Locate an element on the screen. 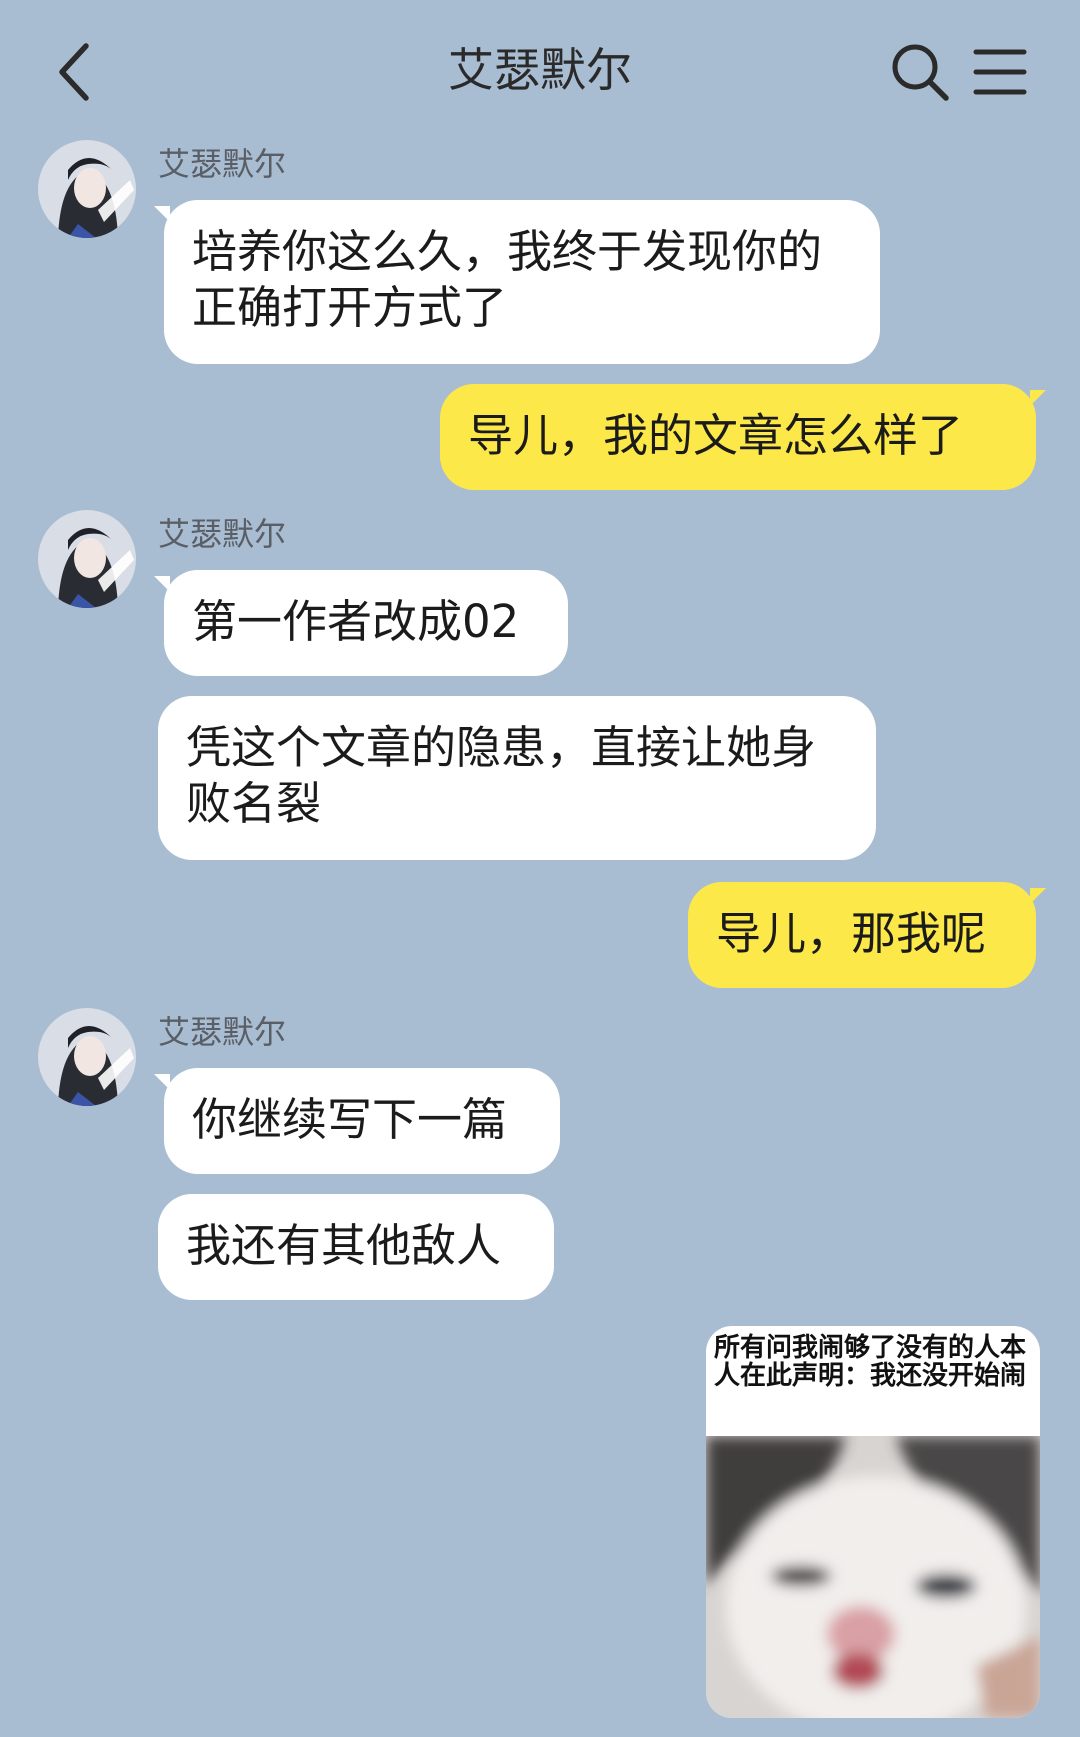  message-bubble: 你继续写下一篇 is located at coordinates (357, 1121).